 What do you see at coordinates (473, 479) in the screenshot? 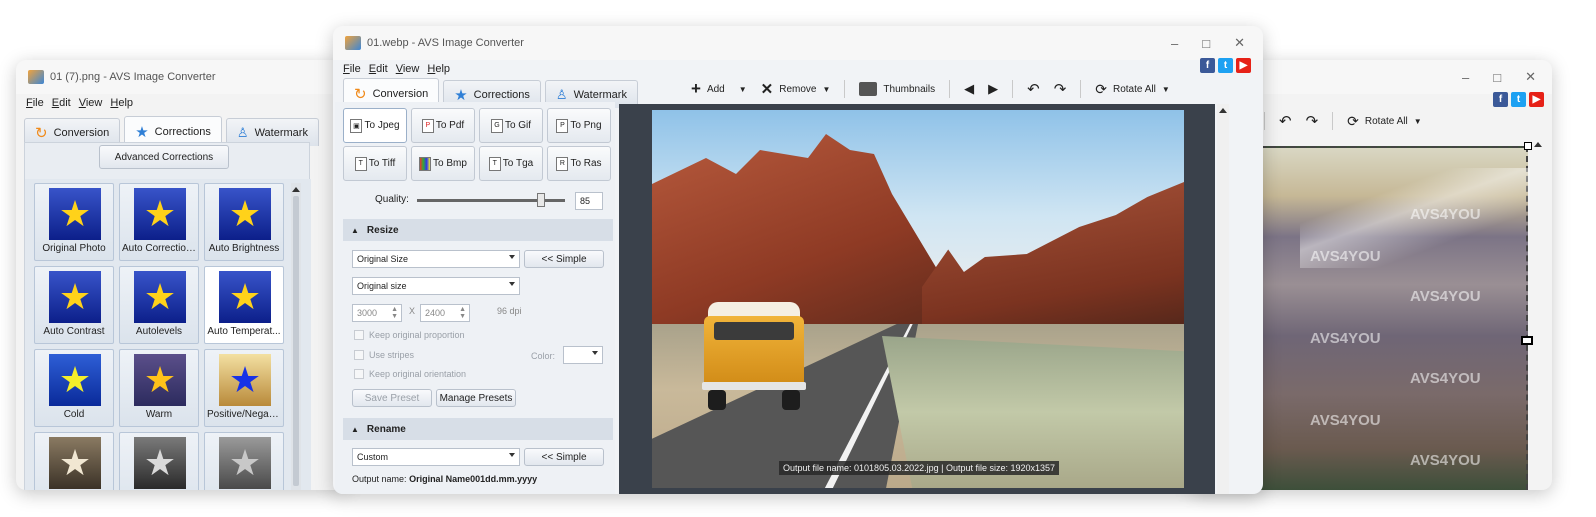
I see `output-name-value: Original Name001dd.mm.yyyy` at bounding box center [473, 479].